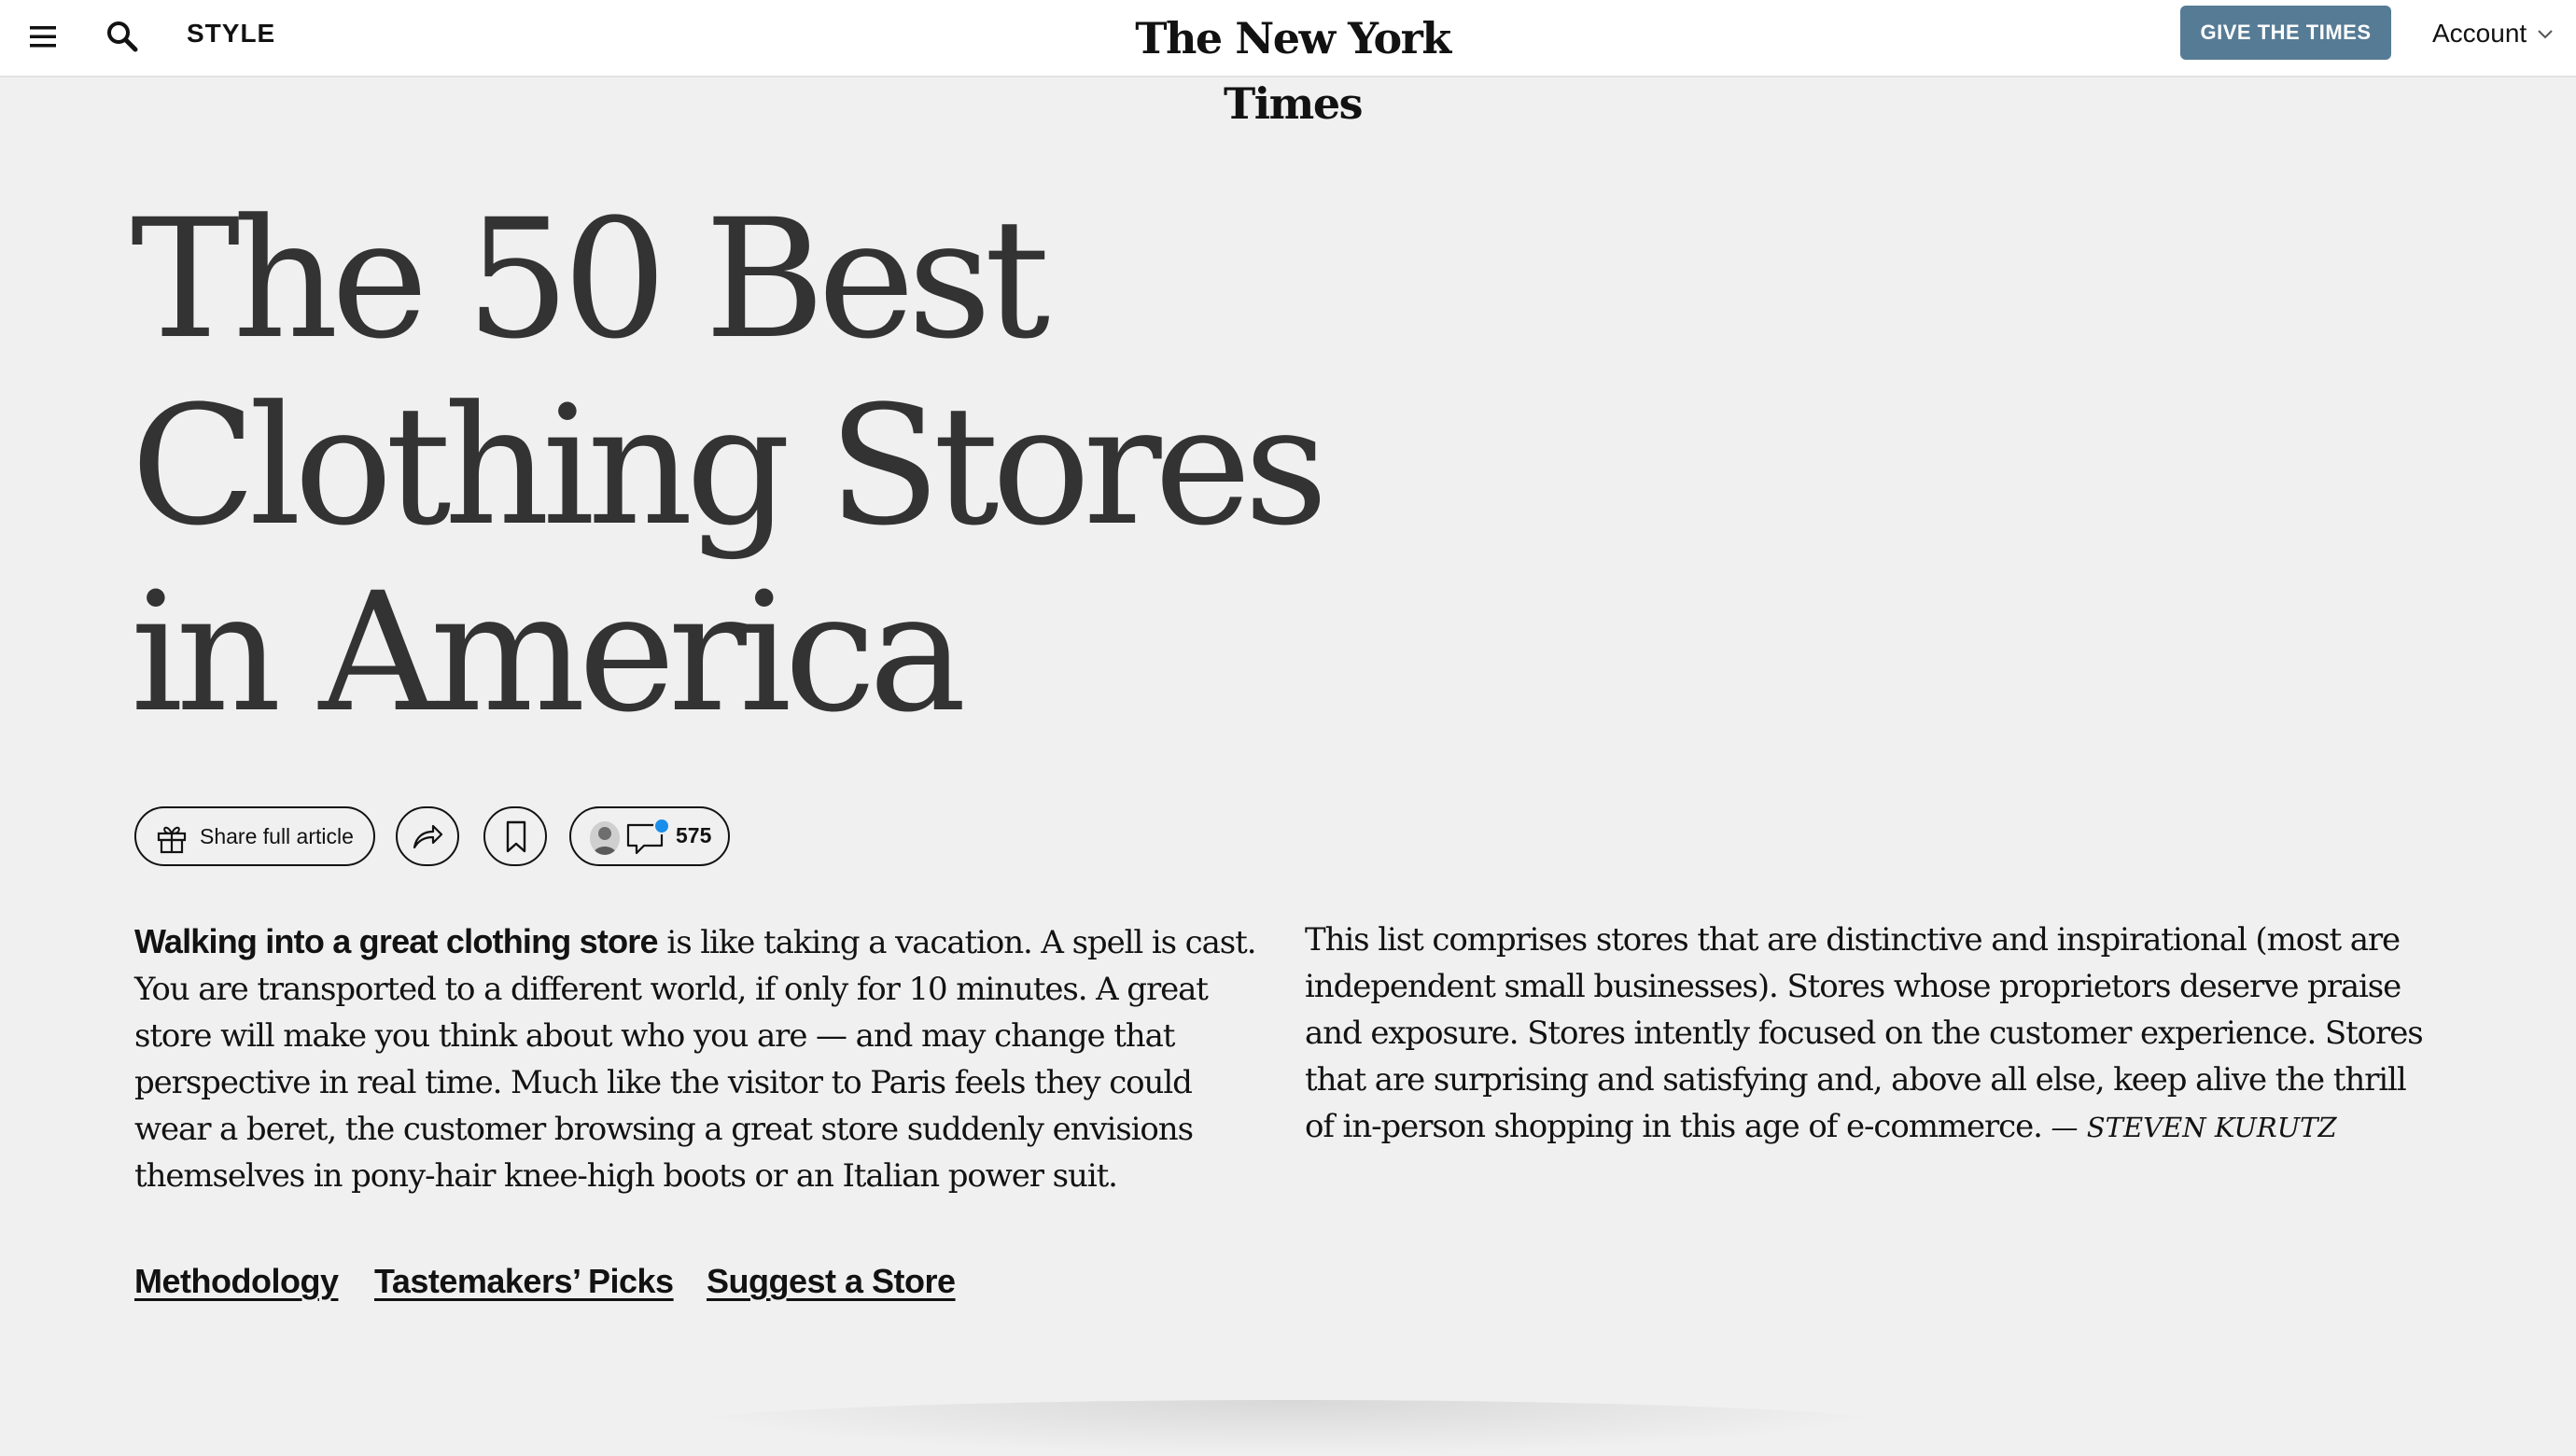 Image resolution: width=2576 pixels, height=1456 pixels. I want to click on tastemakers-picks-link: Tastemakers’ Picks, so click(524, 1281).